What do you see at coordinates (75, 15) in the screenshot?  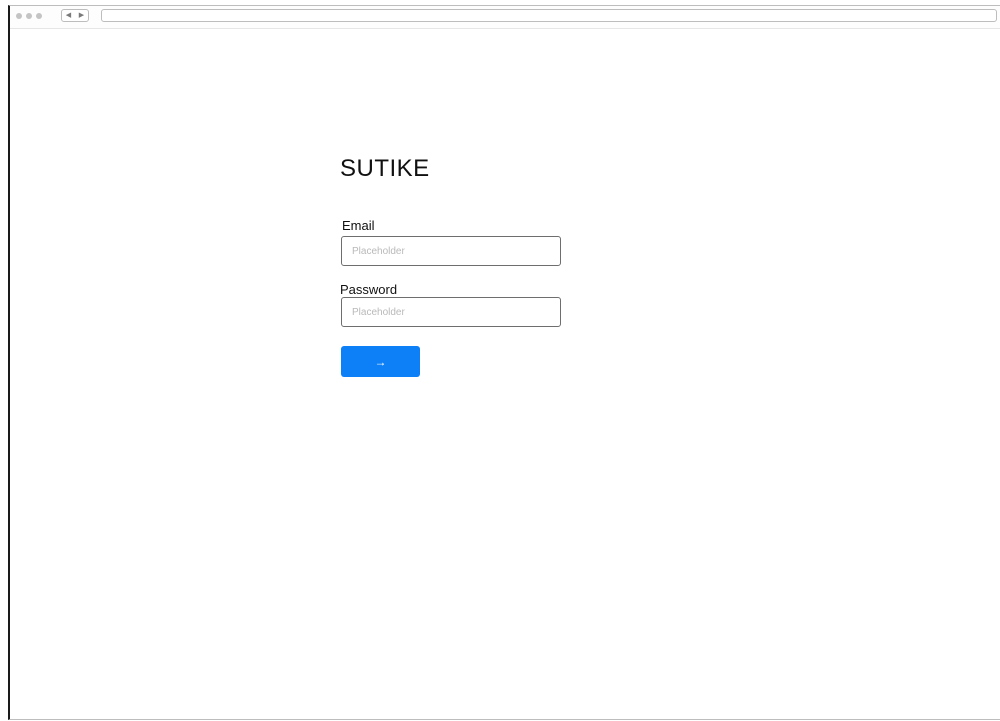 I see `navigation-buttons: ◀ ▶` at bounding box center [75, 15].